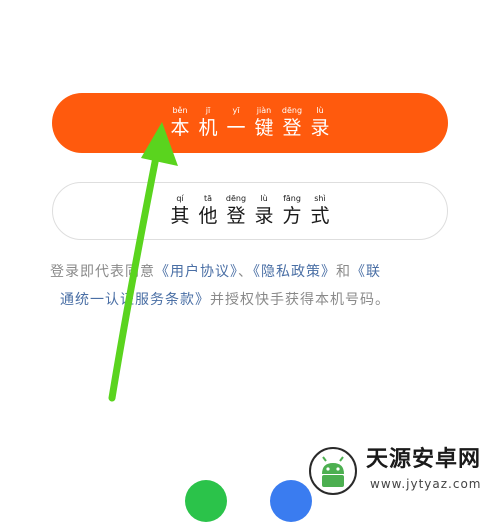  Describe the element at coordinates (102, 272) in the screenshot. I see `agreement-prefix: 登录即代表同意` at that location.